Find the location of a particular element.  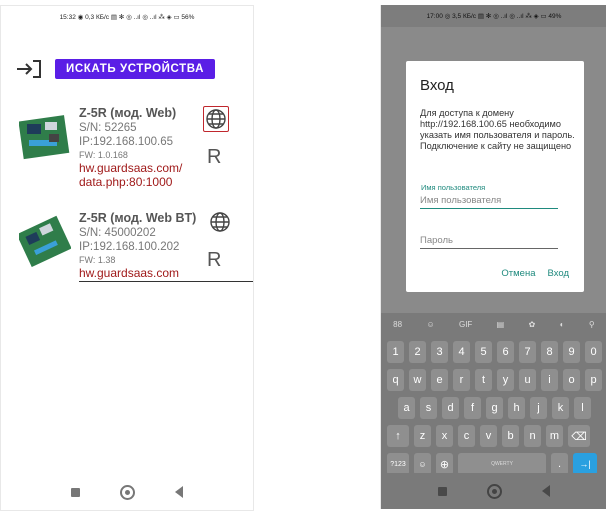

key: 9 is located at coordinates (571, 352).